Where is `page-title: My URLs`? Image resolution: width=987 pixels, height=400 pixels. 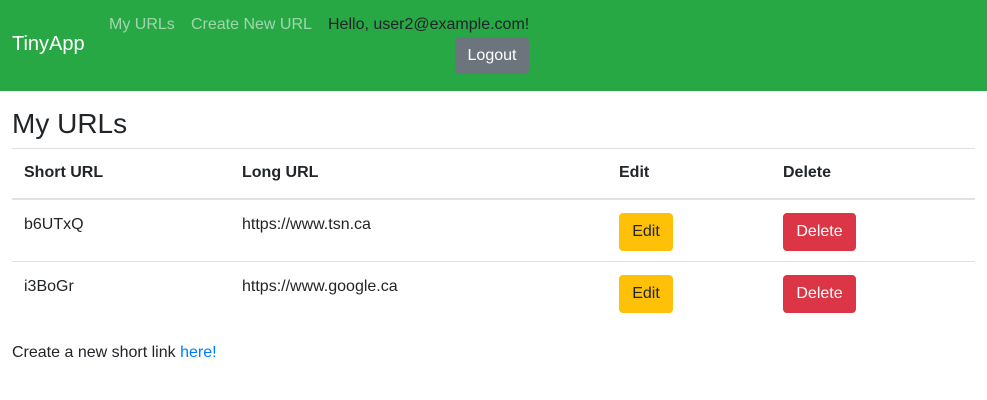 page-title: My URLs is located at coordinates (70, 123).